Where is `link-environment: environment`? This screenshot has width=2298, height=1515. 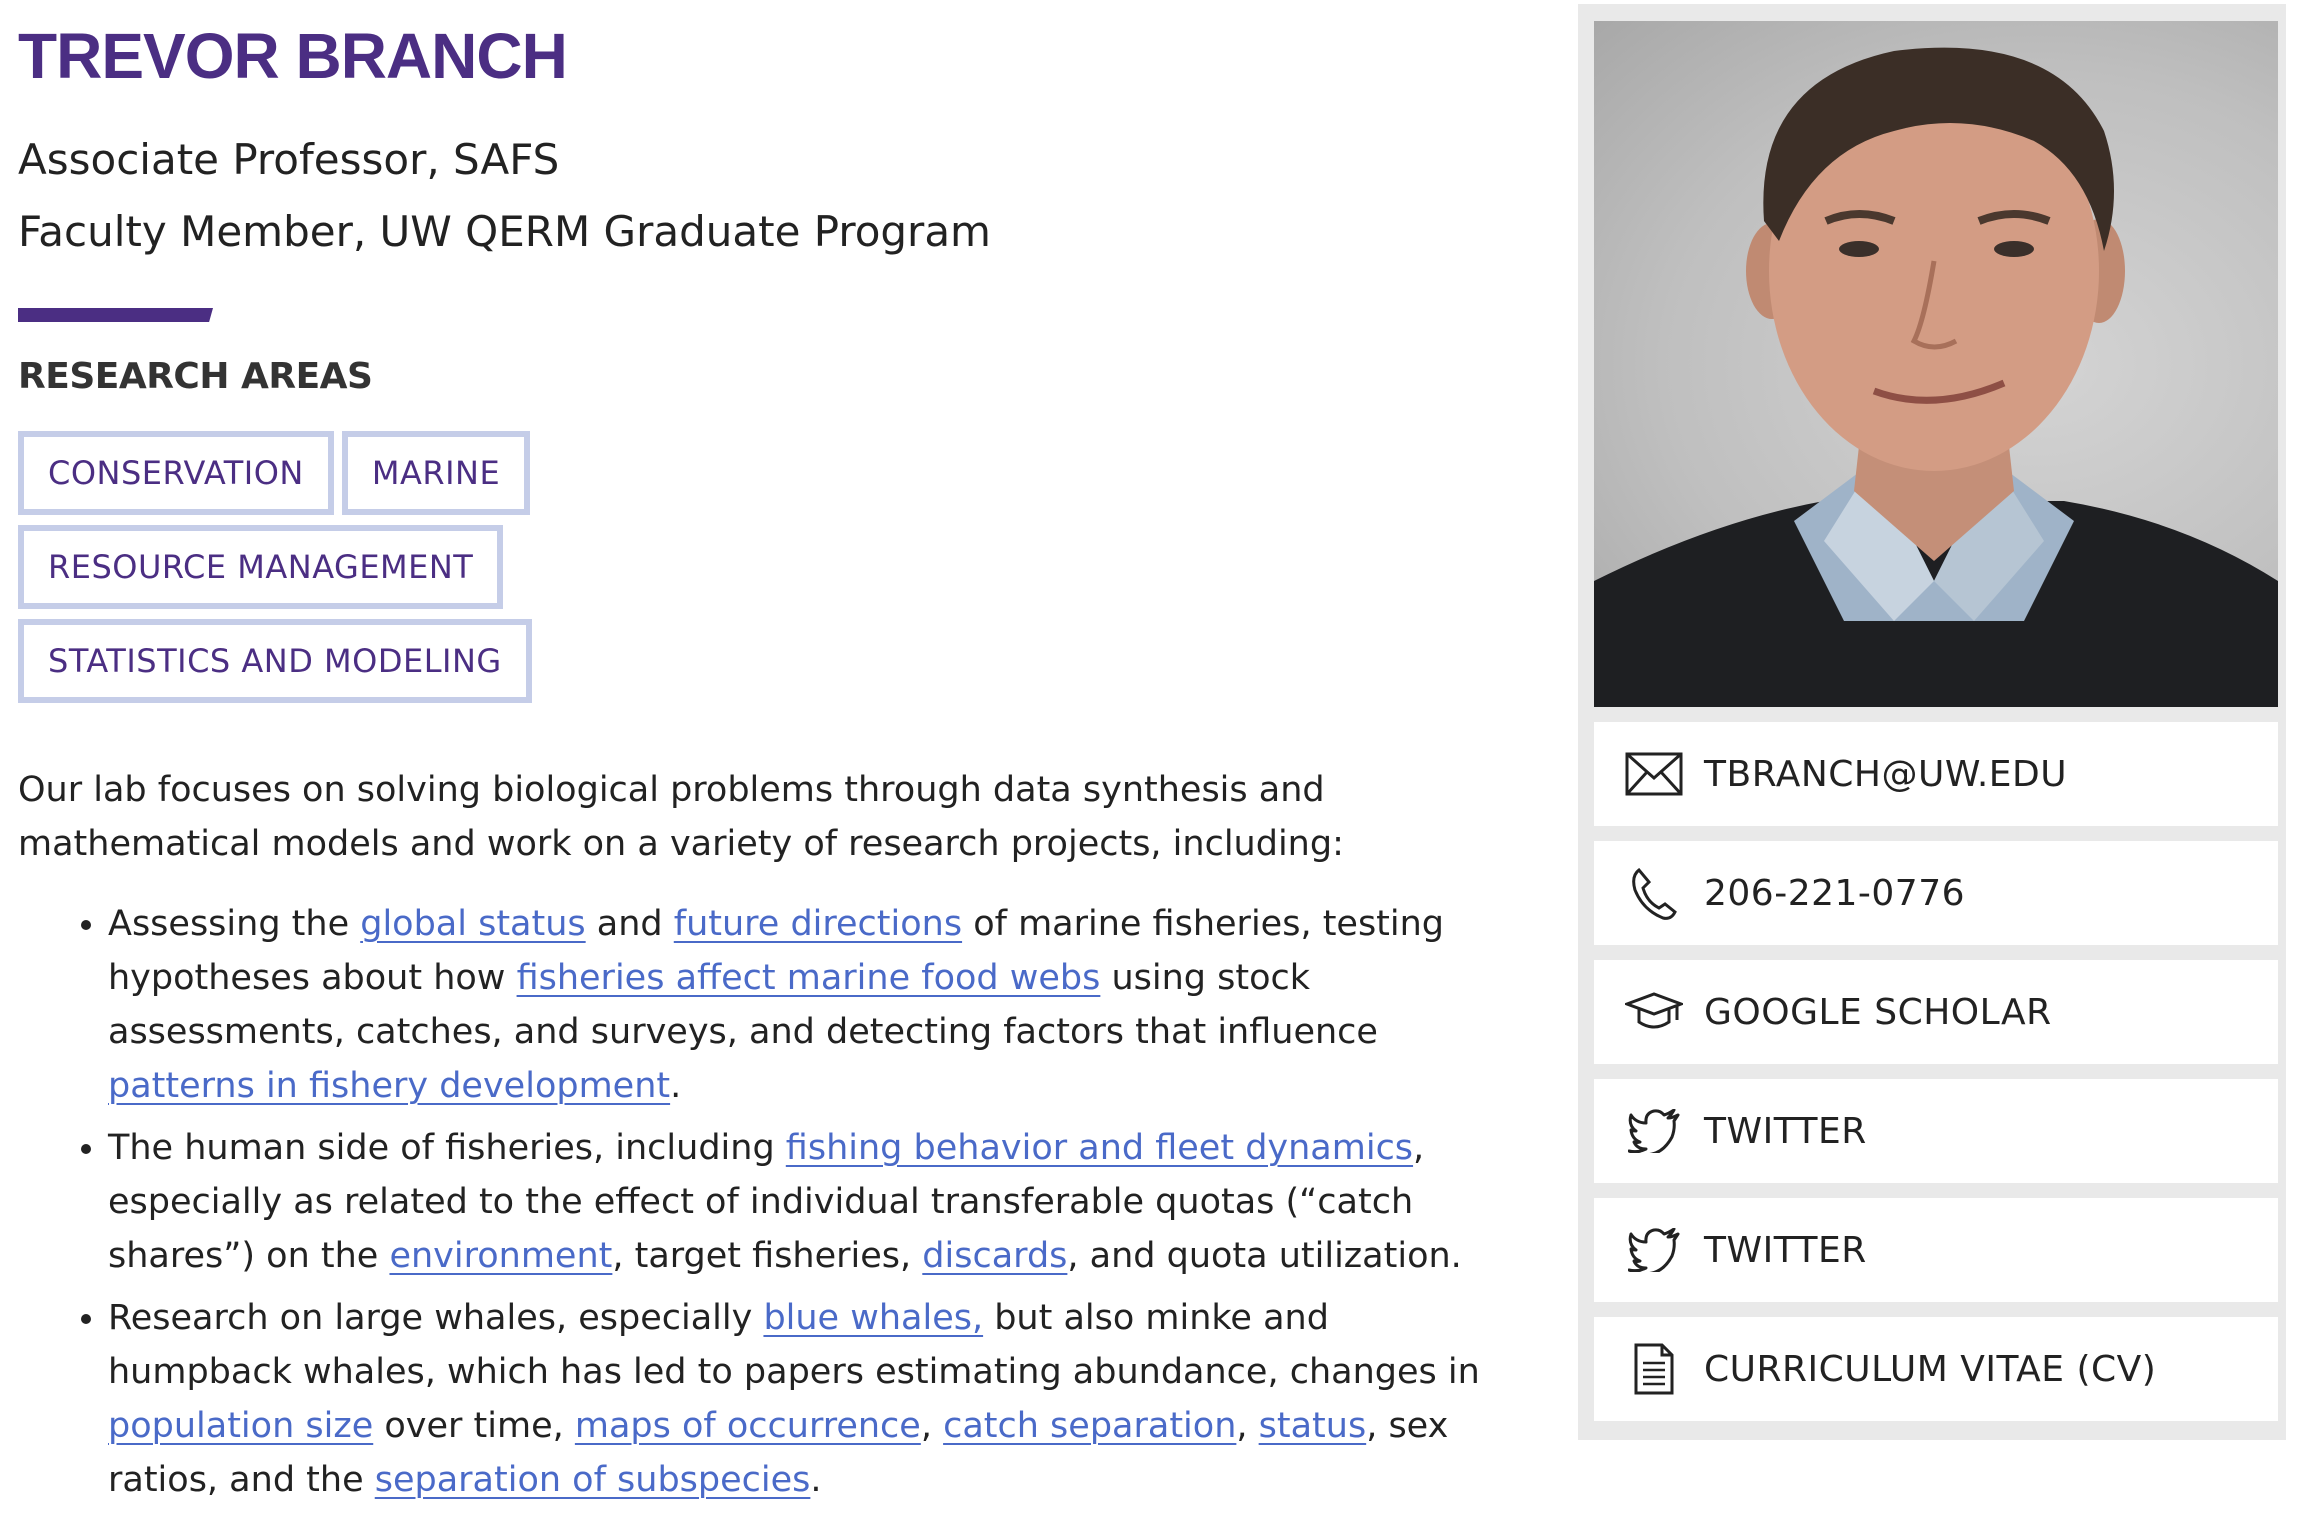
link-environment: environment is located at coordinates (500, 1256).